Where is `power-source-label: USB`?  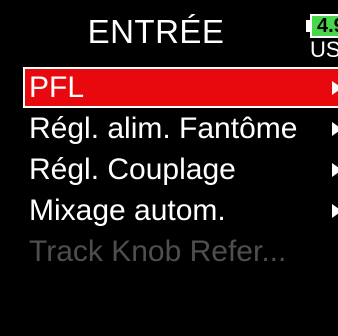
power-source-label: USB is located at coordinates (324, 49).